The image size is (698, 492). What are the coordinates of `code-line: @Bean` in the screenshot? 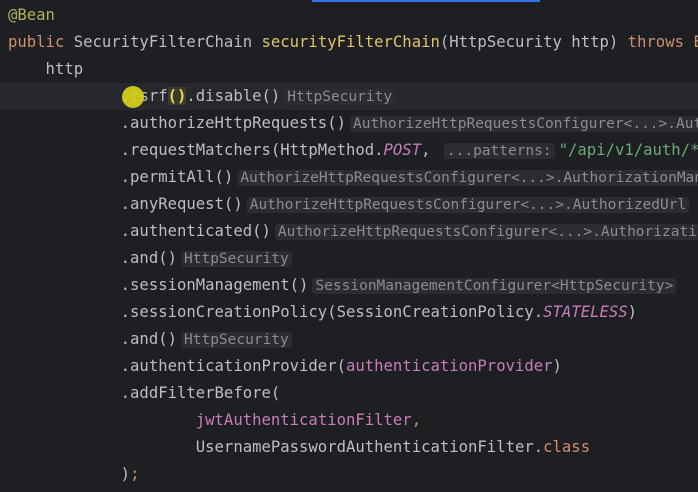 It's located at (349, 15).